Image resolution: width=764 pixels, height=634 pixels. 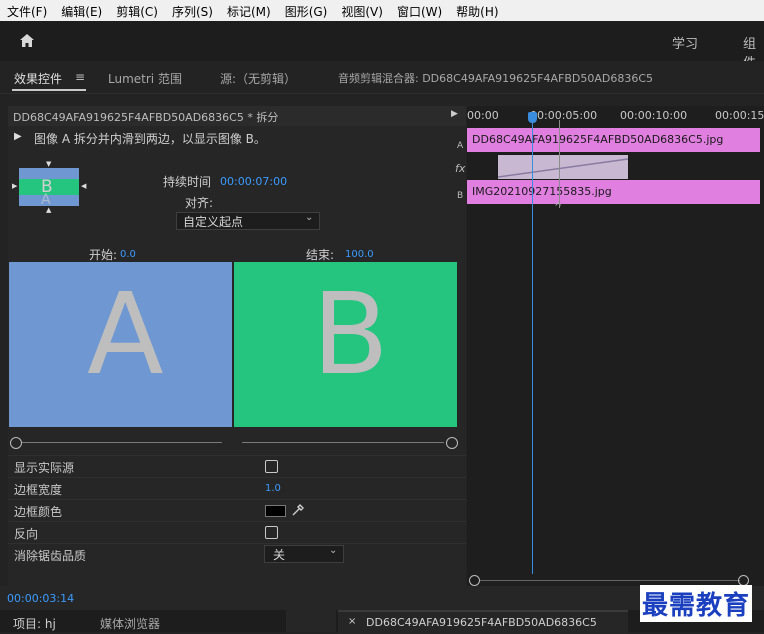 I want to click on bottom-divider-panel, so click(x=311, y=621).